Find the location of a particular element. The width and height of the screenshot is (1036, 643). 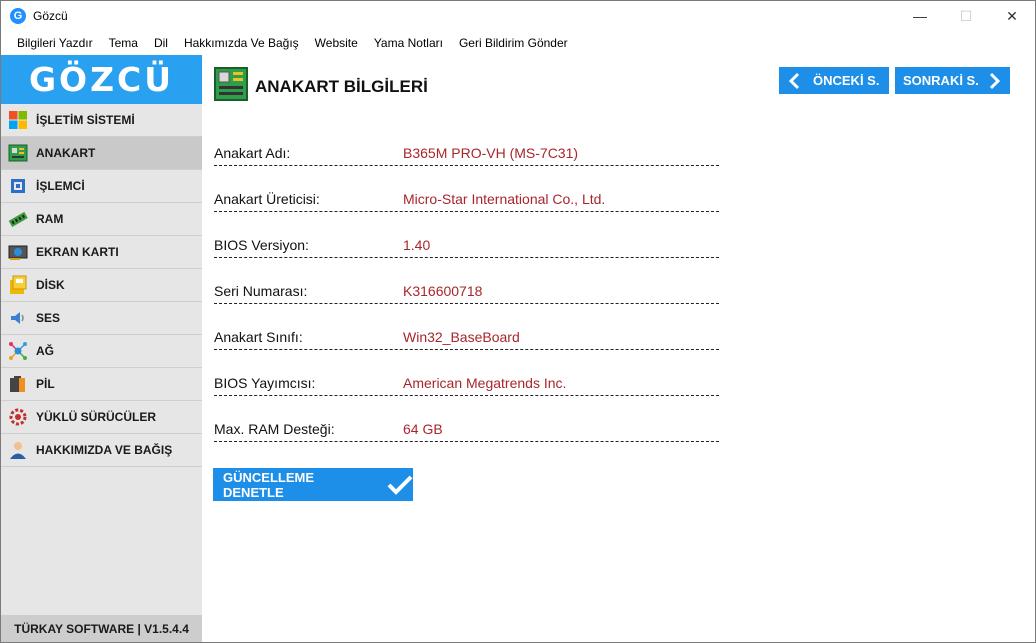

previous-page-button: ÖNCEKİ S. is located at coordinates (834, 80).